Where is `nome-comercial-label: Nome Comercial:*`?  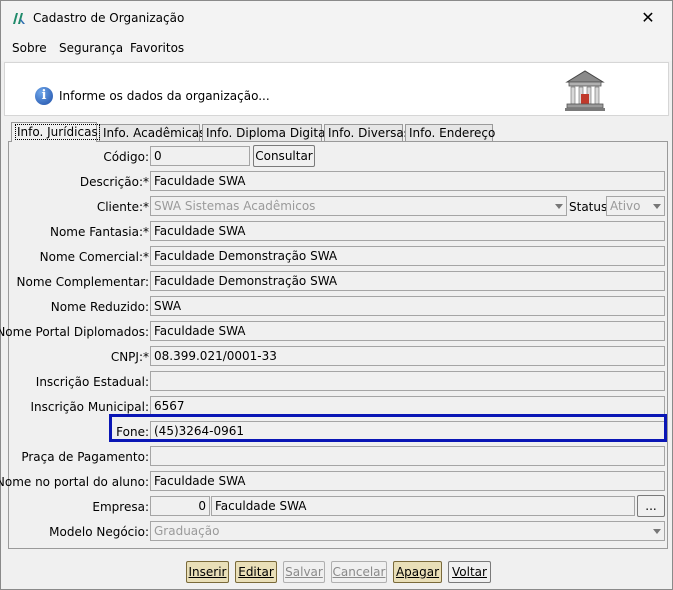
nome-comercial-label: Nome Comercial:* is located at coordinates (94, 257).